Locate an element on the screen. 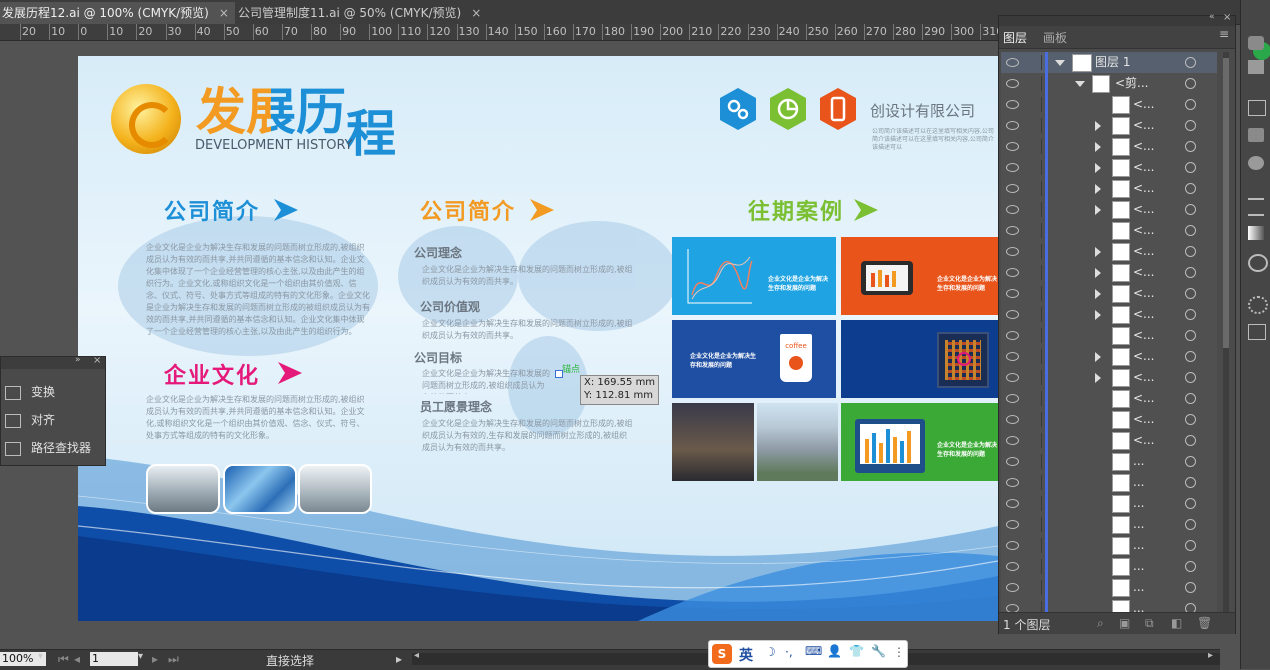 This screenshot has width=1270, height=670. brush-icon is located at coordinates (1256, 135).